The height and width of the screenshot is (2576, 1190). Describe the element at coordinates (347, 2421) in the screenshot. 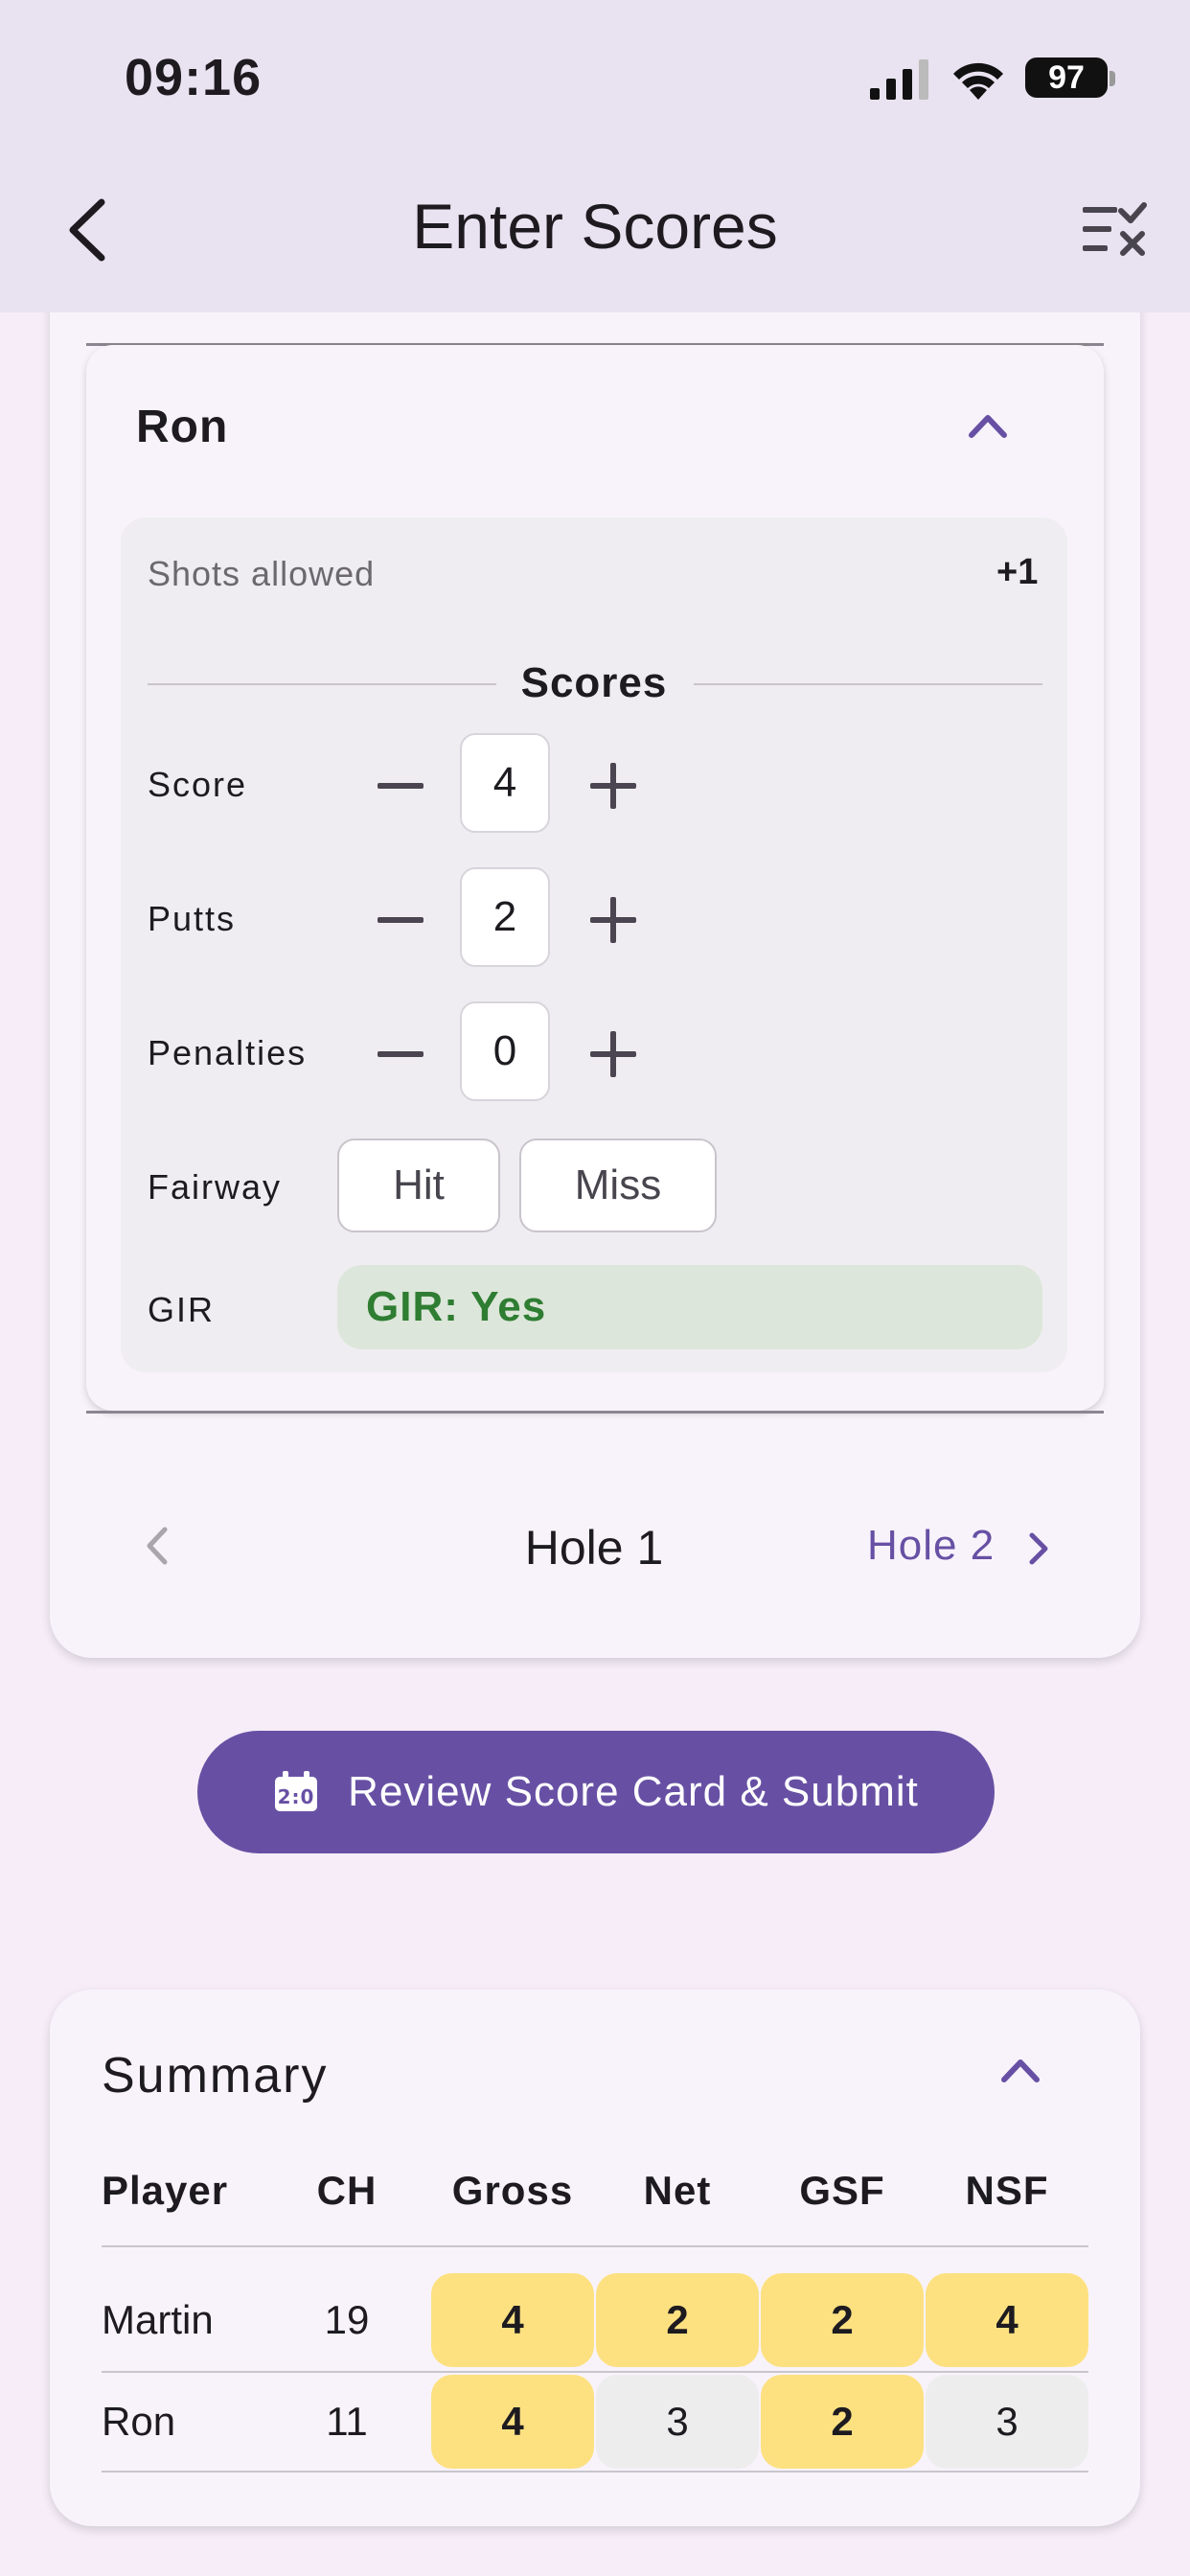

I see `ch-cell: 11` at that location.